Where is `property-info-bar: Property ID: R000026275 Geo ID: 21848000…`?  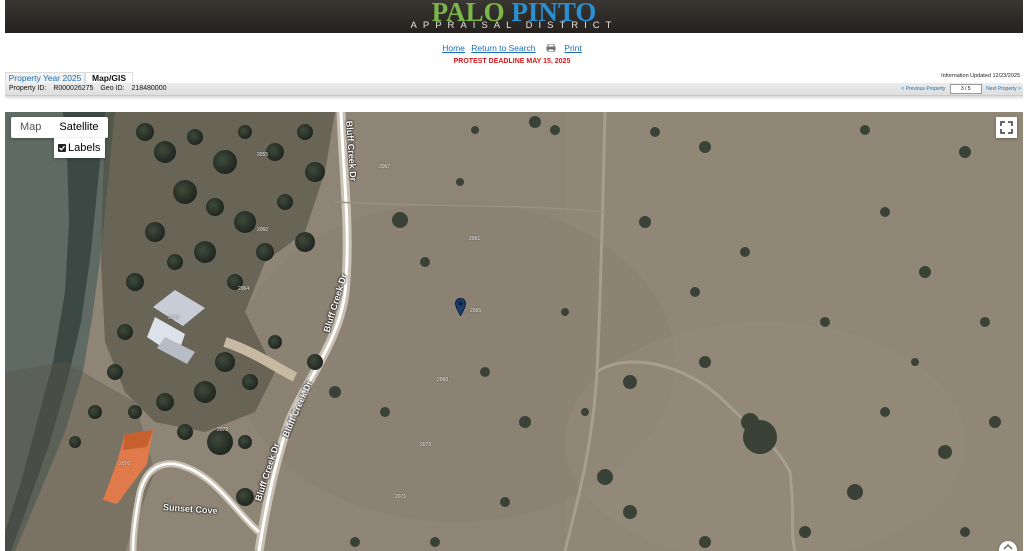
property-info-bar: Property ID: R000026275 Geo ID: 21848000… is located at coordinates (514, 89).